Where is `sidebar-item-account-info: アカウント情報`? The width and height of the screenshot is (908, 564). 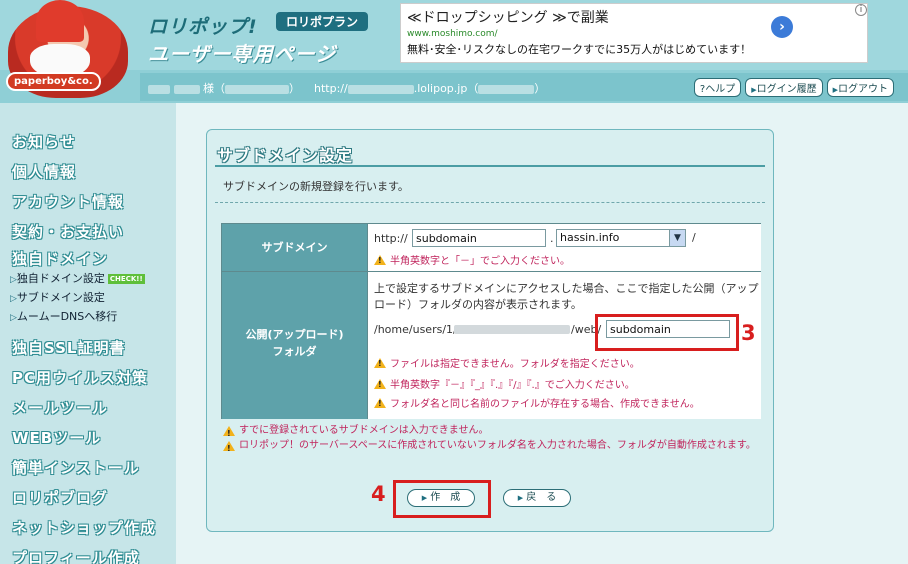
sidebar-item-account-info: アカウント情報 is located at coordinates (88, 202).